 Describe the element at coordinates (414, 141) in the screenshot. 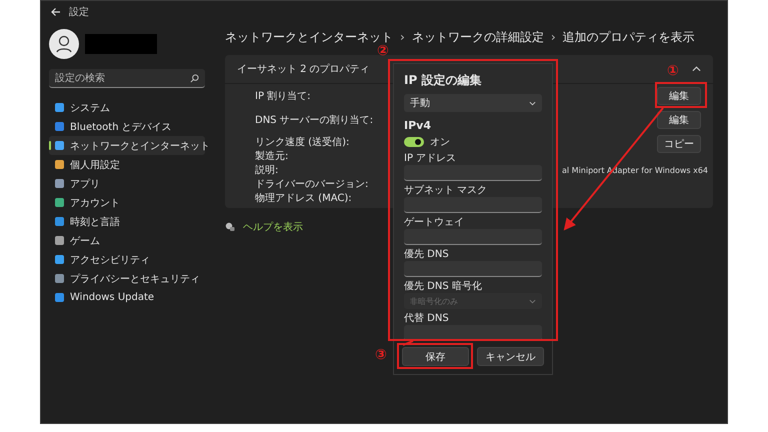

I see `toggle-switch` at that location.